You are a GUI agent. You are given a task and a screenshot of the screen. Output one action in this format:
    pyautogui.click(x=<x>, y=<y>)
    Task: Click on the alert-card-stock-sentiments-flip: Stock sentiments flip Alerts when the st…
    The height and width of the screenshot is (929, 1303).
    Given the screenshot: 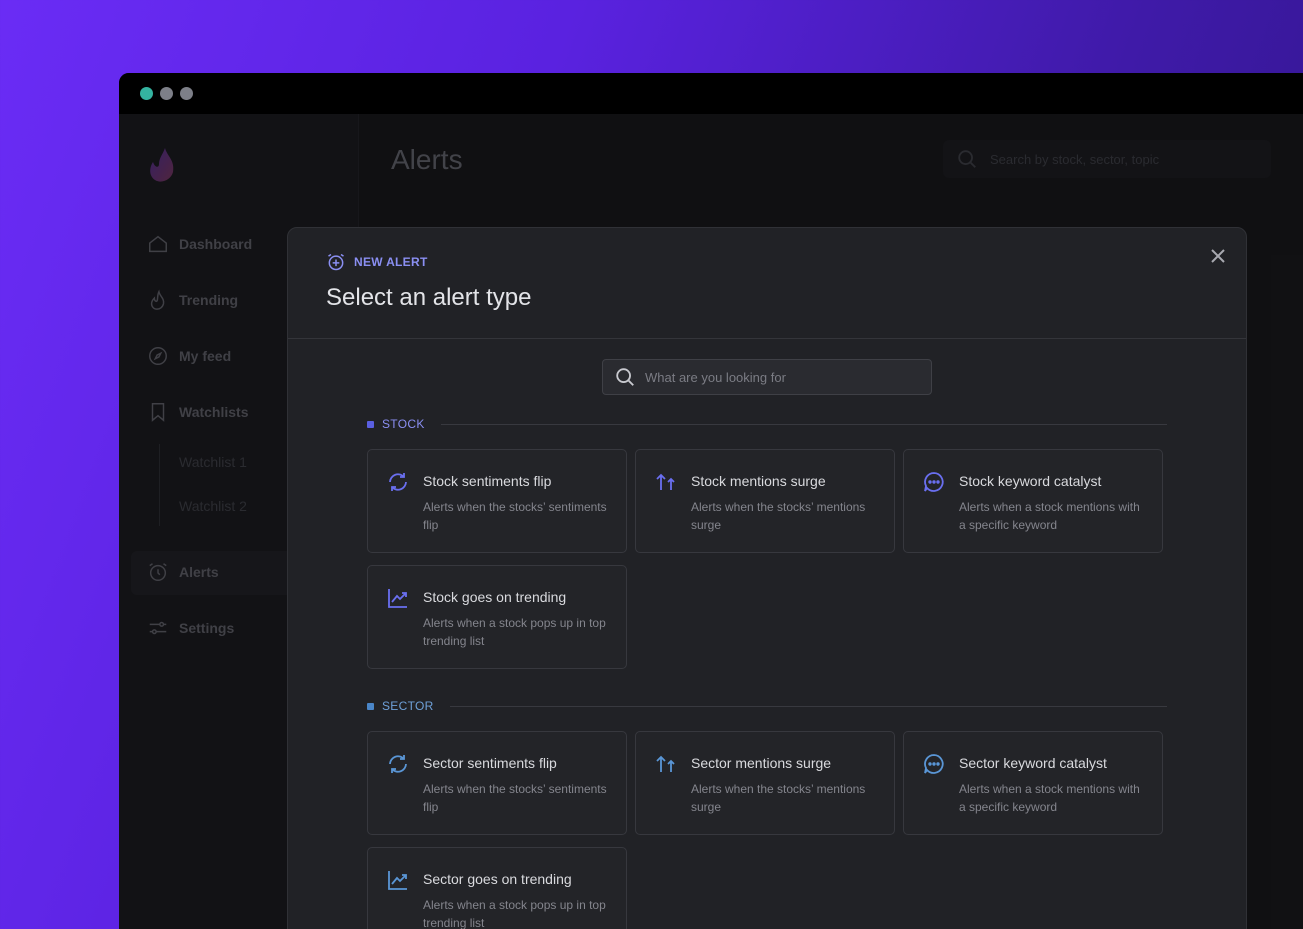 What is the action you would take?
    pyautogui.click(x=497, y=501)
    